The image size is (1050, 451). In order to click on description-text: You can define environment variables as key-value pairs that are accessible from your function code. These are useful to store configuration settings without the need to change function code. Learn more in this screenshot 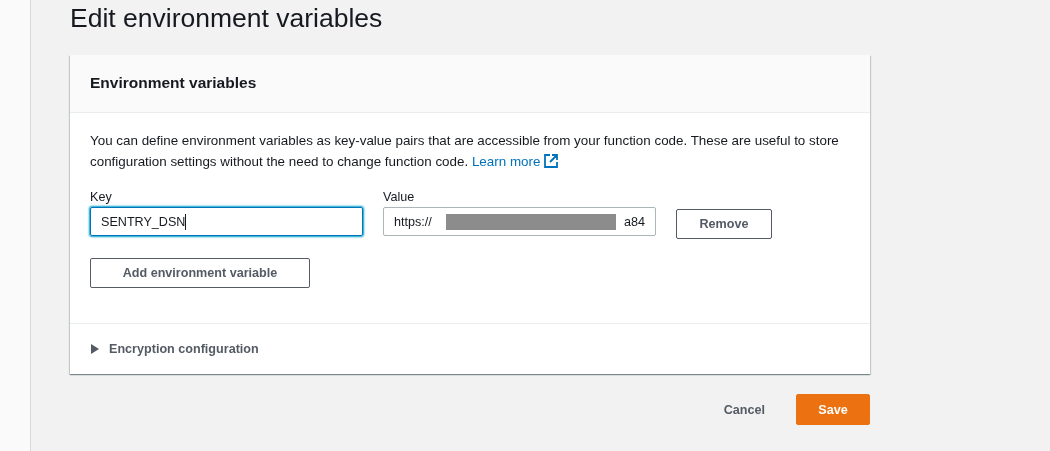, I will do `click(465, 151)`.